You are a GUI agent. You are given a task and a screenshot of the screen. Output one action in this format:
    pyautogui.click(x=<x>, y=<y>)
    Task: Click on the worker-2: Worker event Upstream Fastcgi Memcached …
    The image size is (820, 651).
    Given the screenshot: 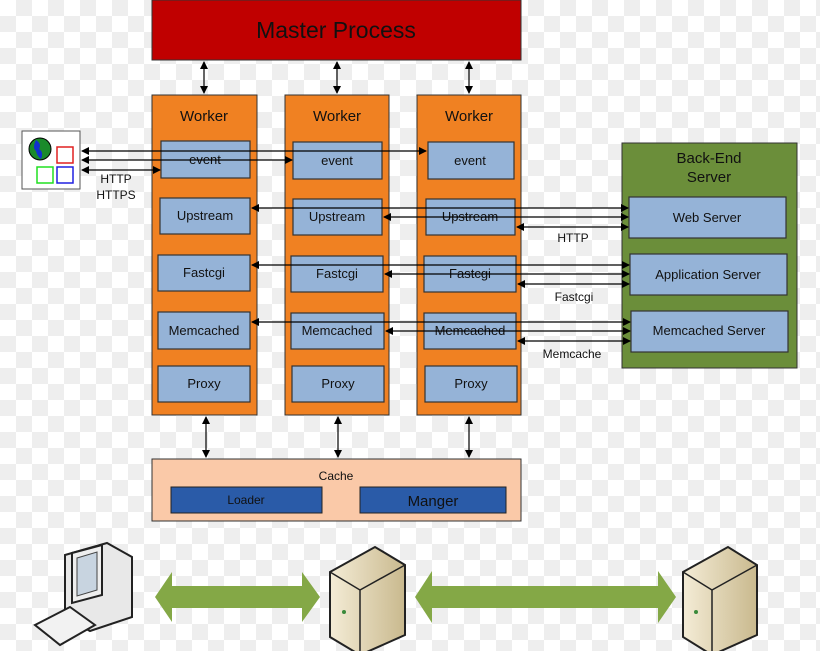 What is the action you would take?
    pyautogui.click(x=337, y=255)
    